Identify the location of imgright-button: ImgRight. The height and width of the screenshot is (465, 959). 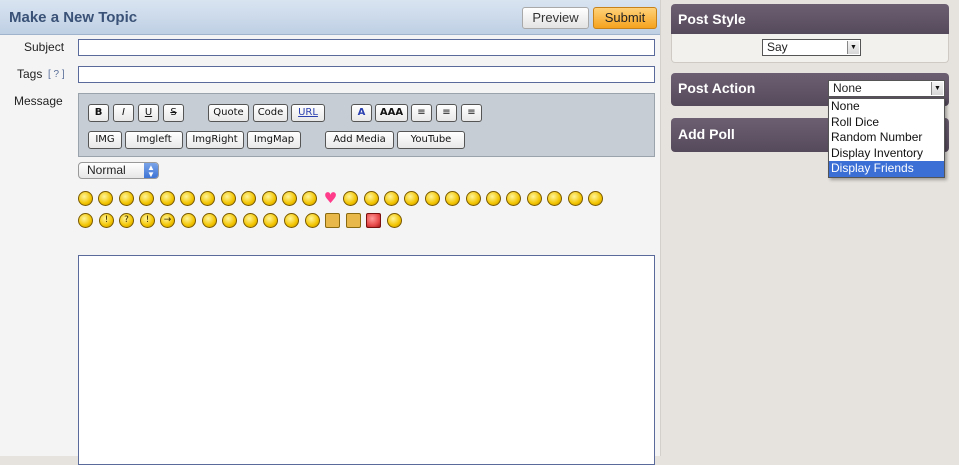
(215, 140).